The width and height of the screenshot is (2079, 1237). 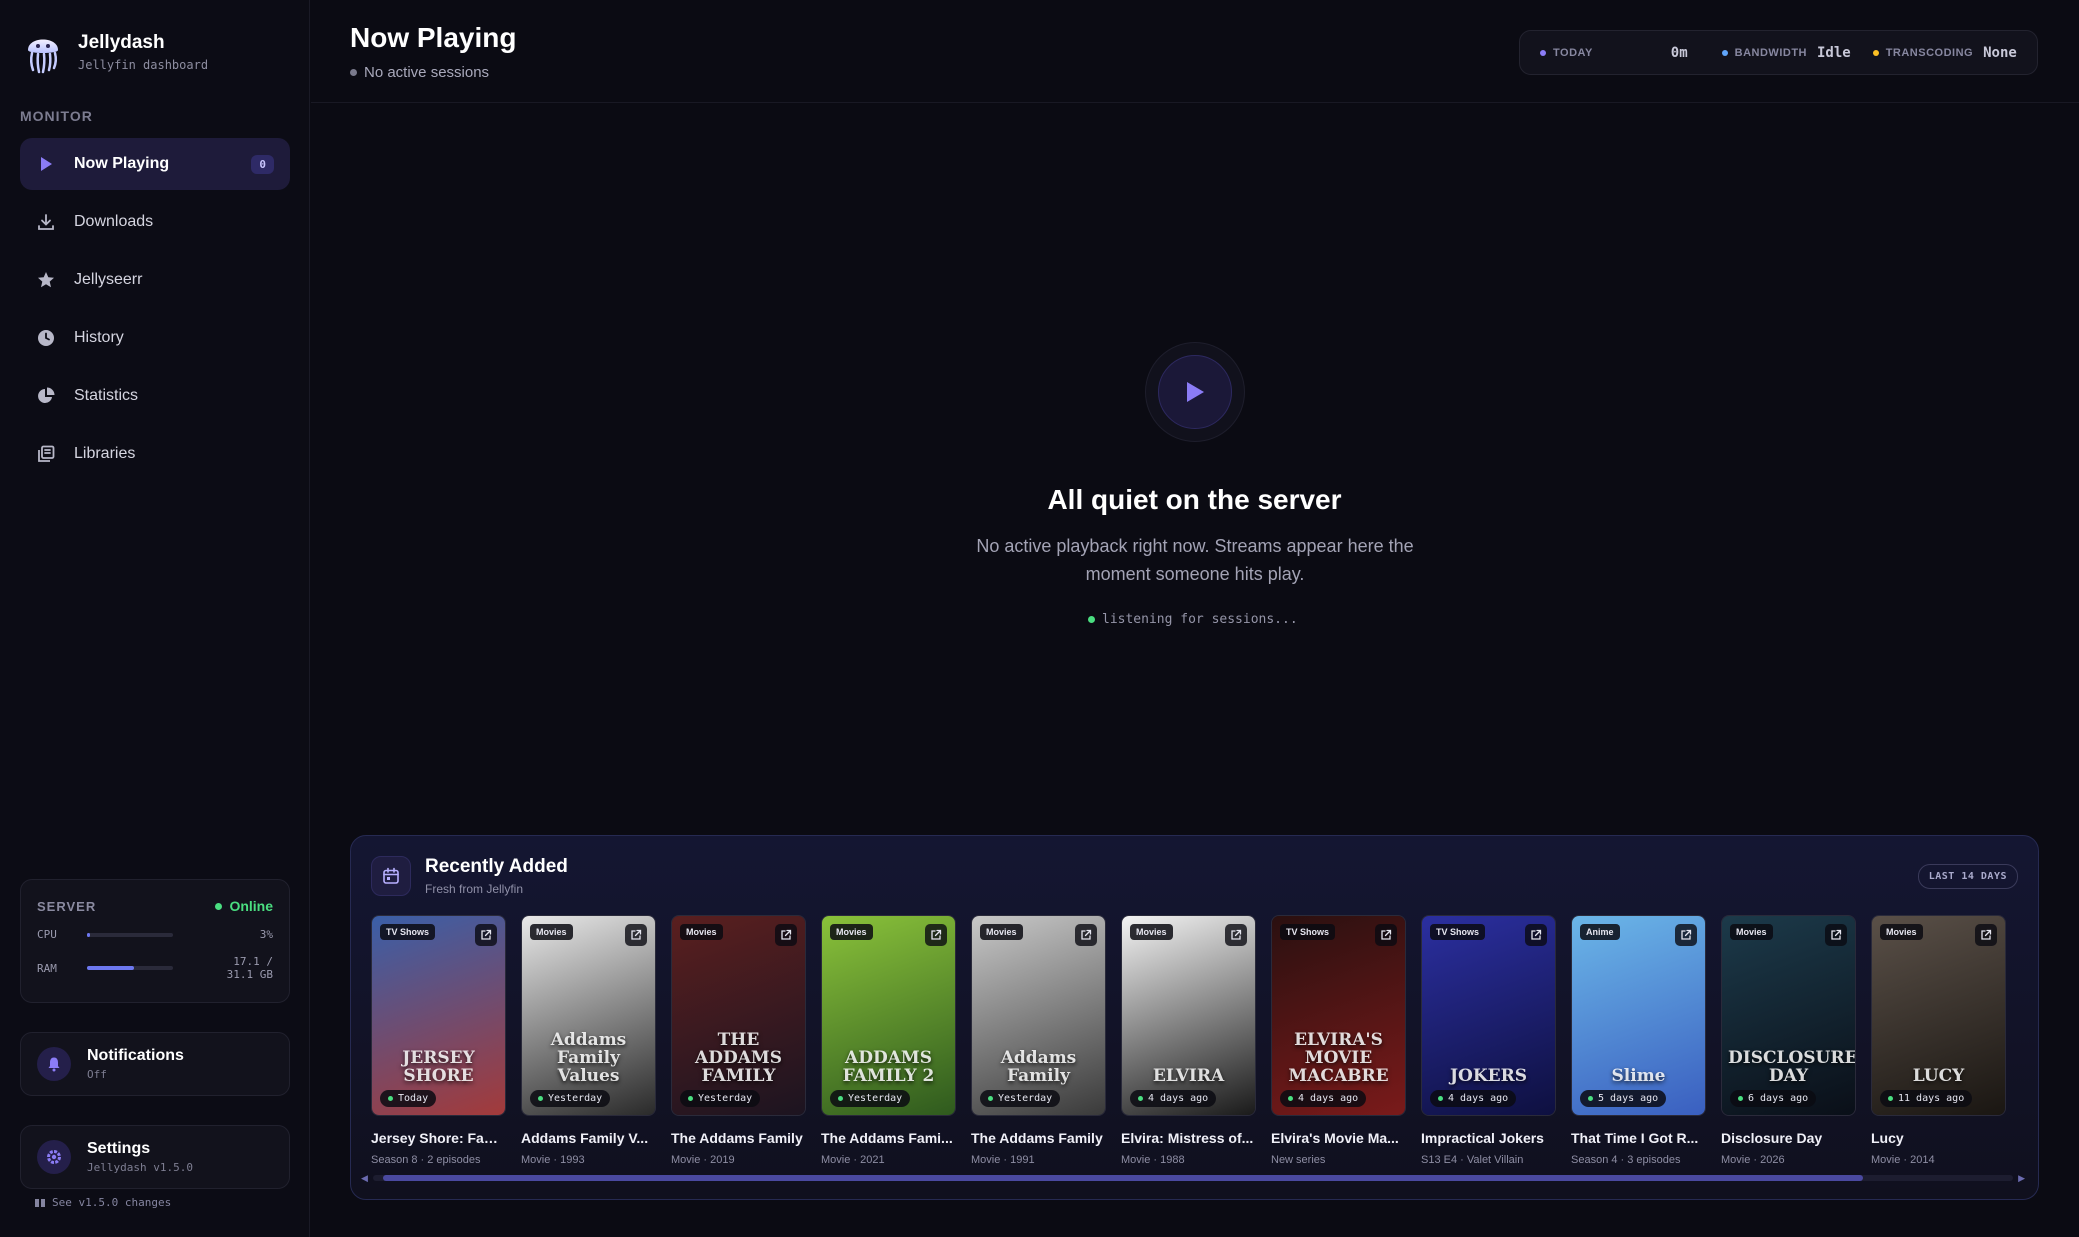 What do you see at coordinates (2021, 1178) in the screenshot?
I see `scroll-right-icon: ▶` at bounding box center [2021, 1178].